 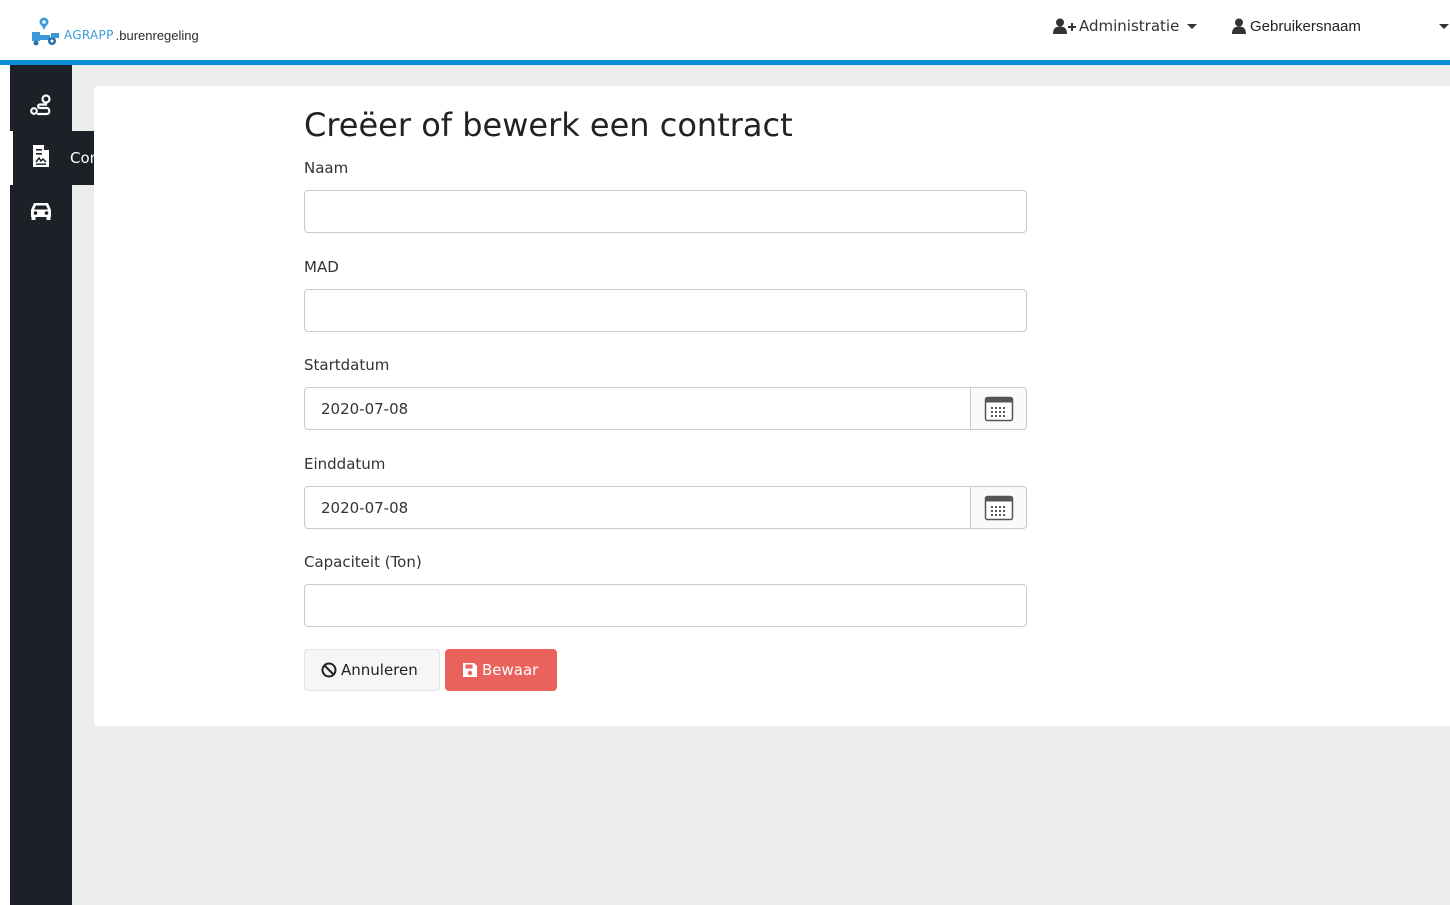 I want to click on administratie-label: Administratie, so click(x=1129, y=26).